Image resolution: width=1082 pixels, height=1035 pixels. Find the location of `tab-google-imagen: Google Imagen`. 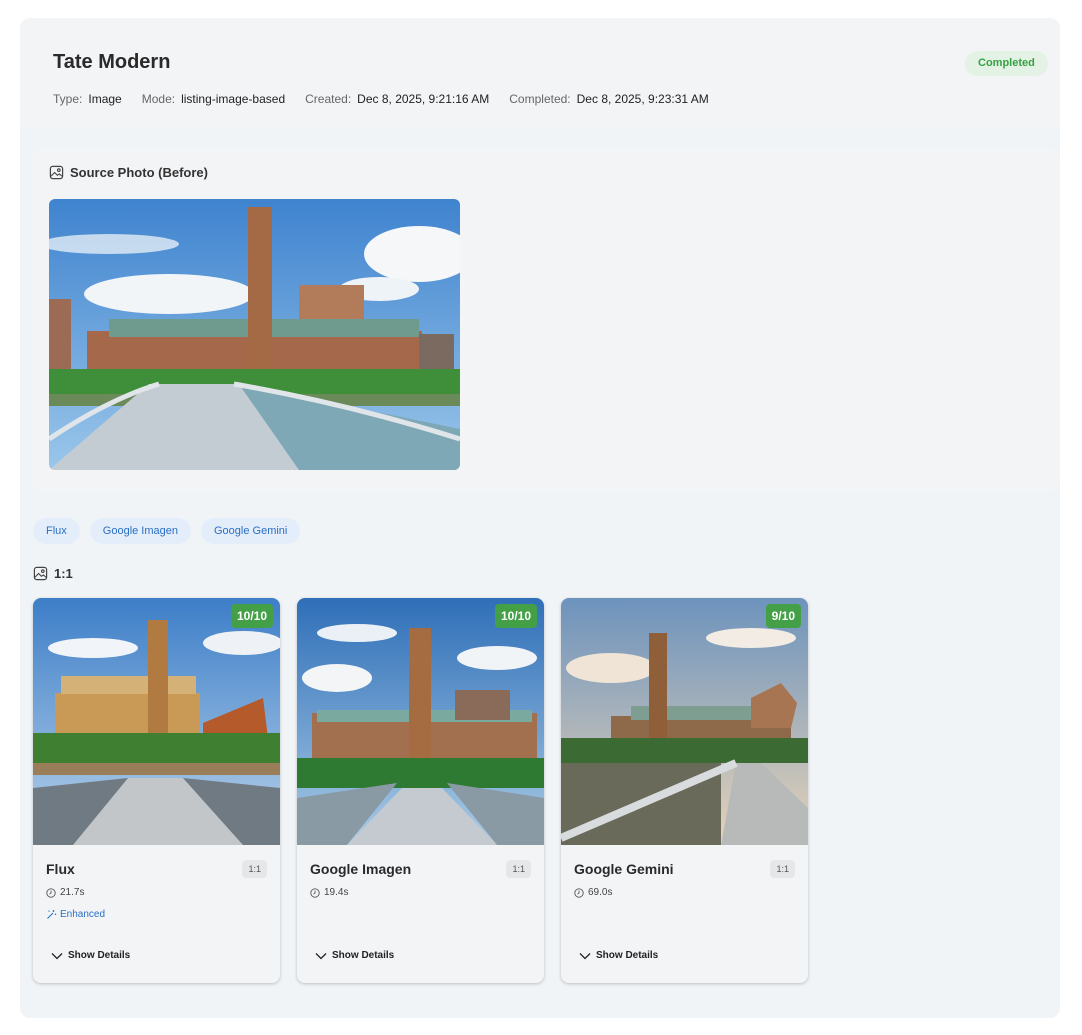

tab-google-imagen: Google Imagen is located at coordinates (140, 531).